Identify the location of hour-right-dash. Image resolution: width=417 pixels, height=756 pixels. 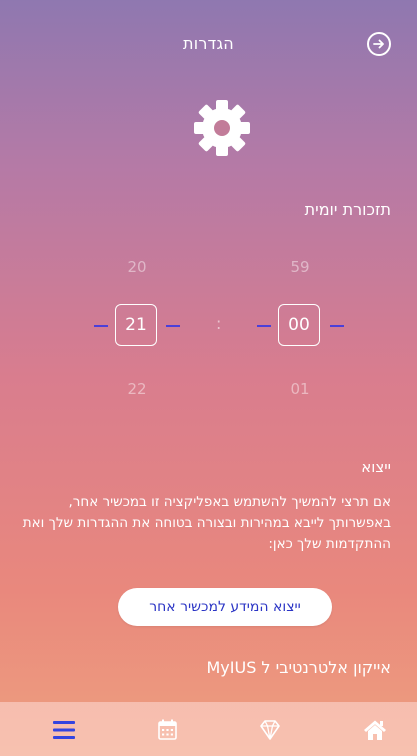
(173, 326).